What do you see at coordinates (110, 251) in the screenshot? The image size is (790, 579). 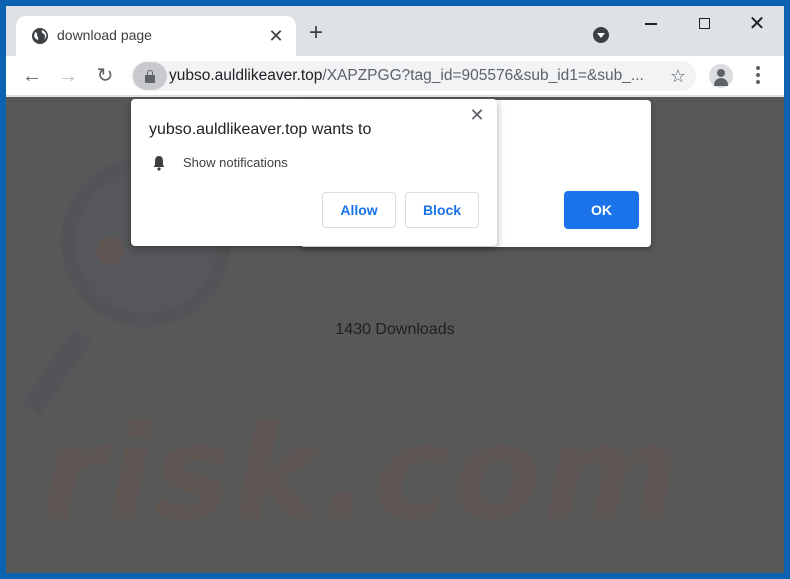 I see `watermark-dot` at bounding box center [110, 251].